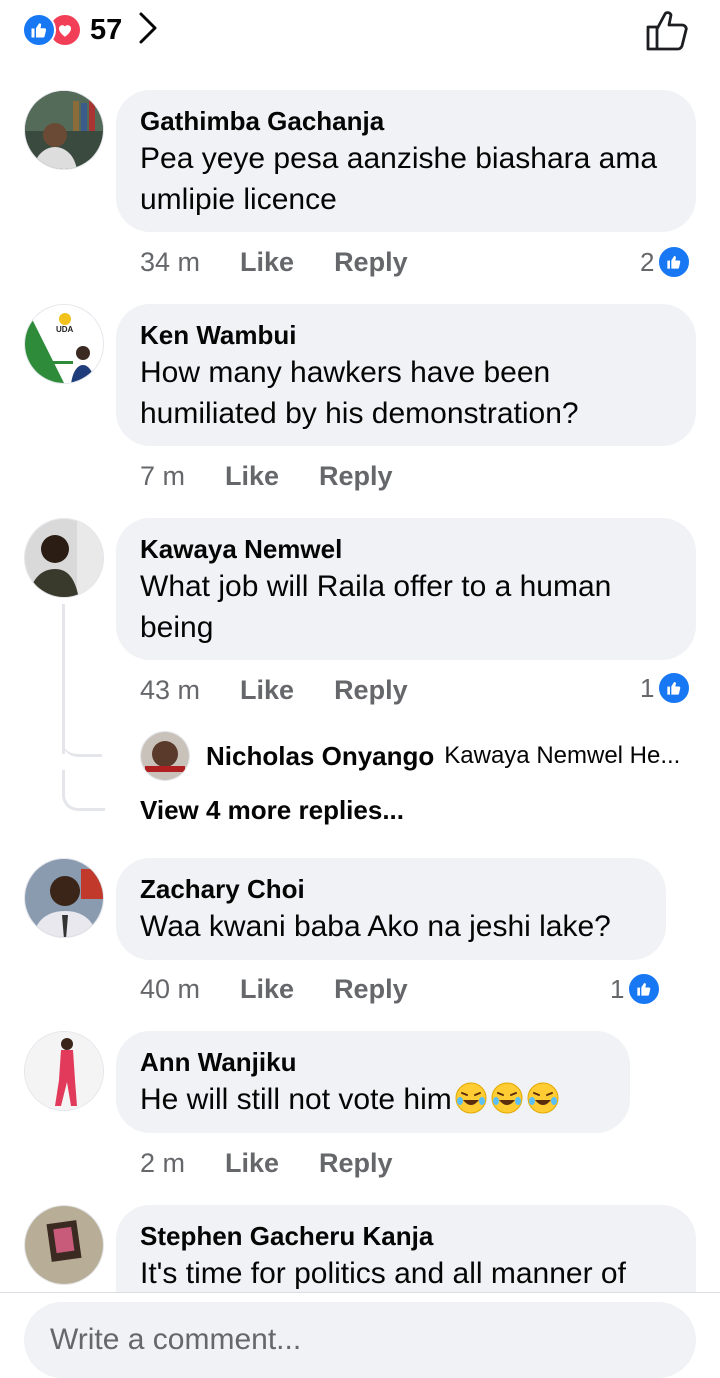 Image resolution: width=720 pixels, height=1378 pixels. Describe the element at coordinates (406, 549) in the screenshot. I see `commenter-name: Kawaya Nemwel` at that location.